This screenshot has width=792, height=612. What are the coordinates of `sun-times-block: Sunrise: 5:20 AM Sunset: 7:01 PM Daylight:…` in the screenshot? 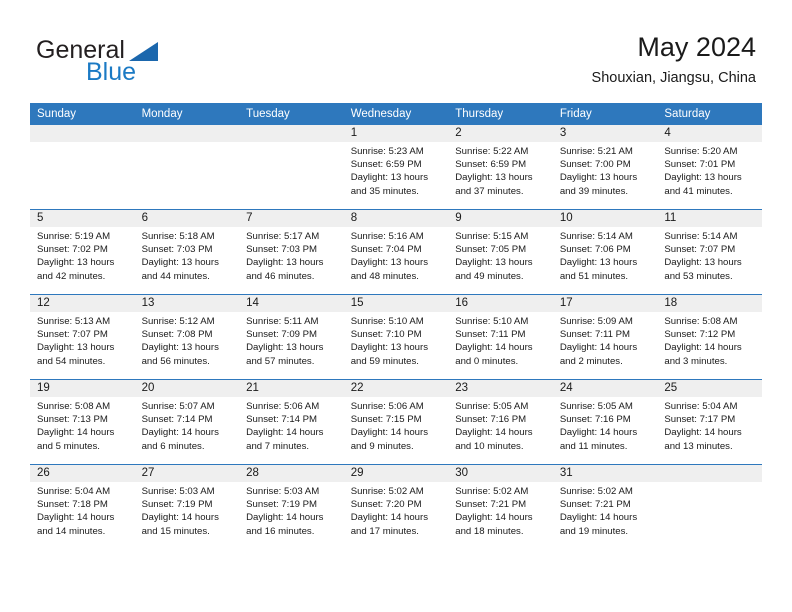 It's located at (709, 170).